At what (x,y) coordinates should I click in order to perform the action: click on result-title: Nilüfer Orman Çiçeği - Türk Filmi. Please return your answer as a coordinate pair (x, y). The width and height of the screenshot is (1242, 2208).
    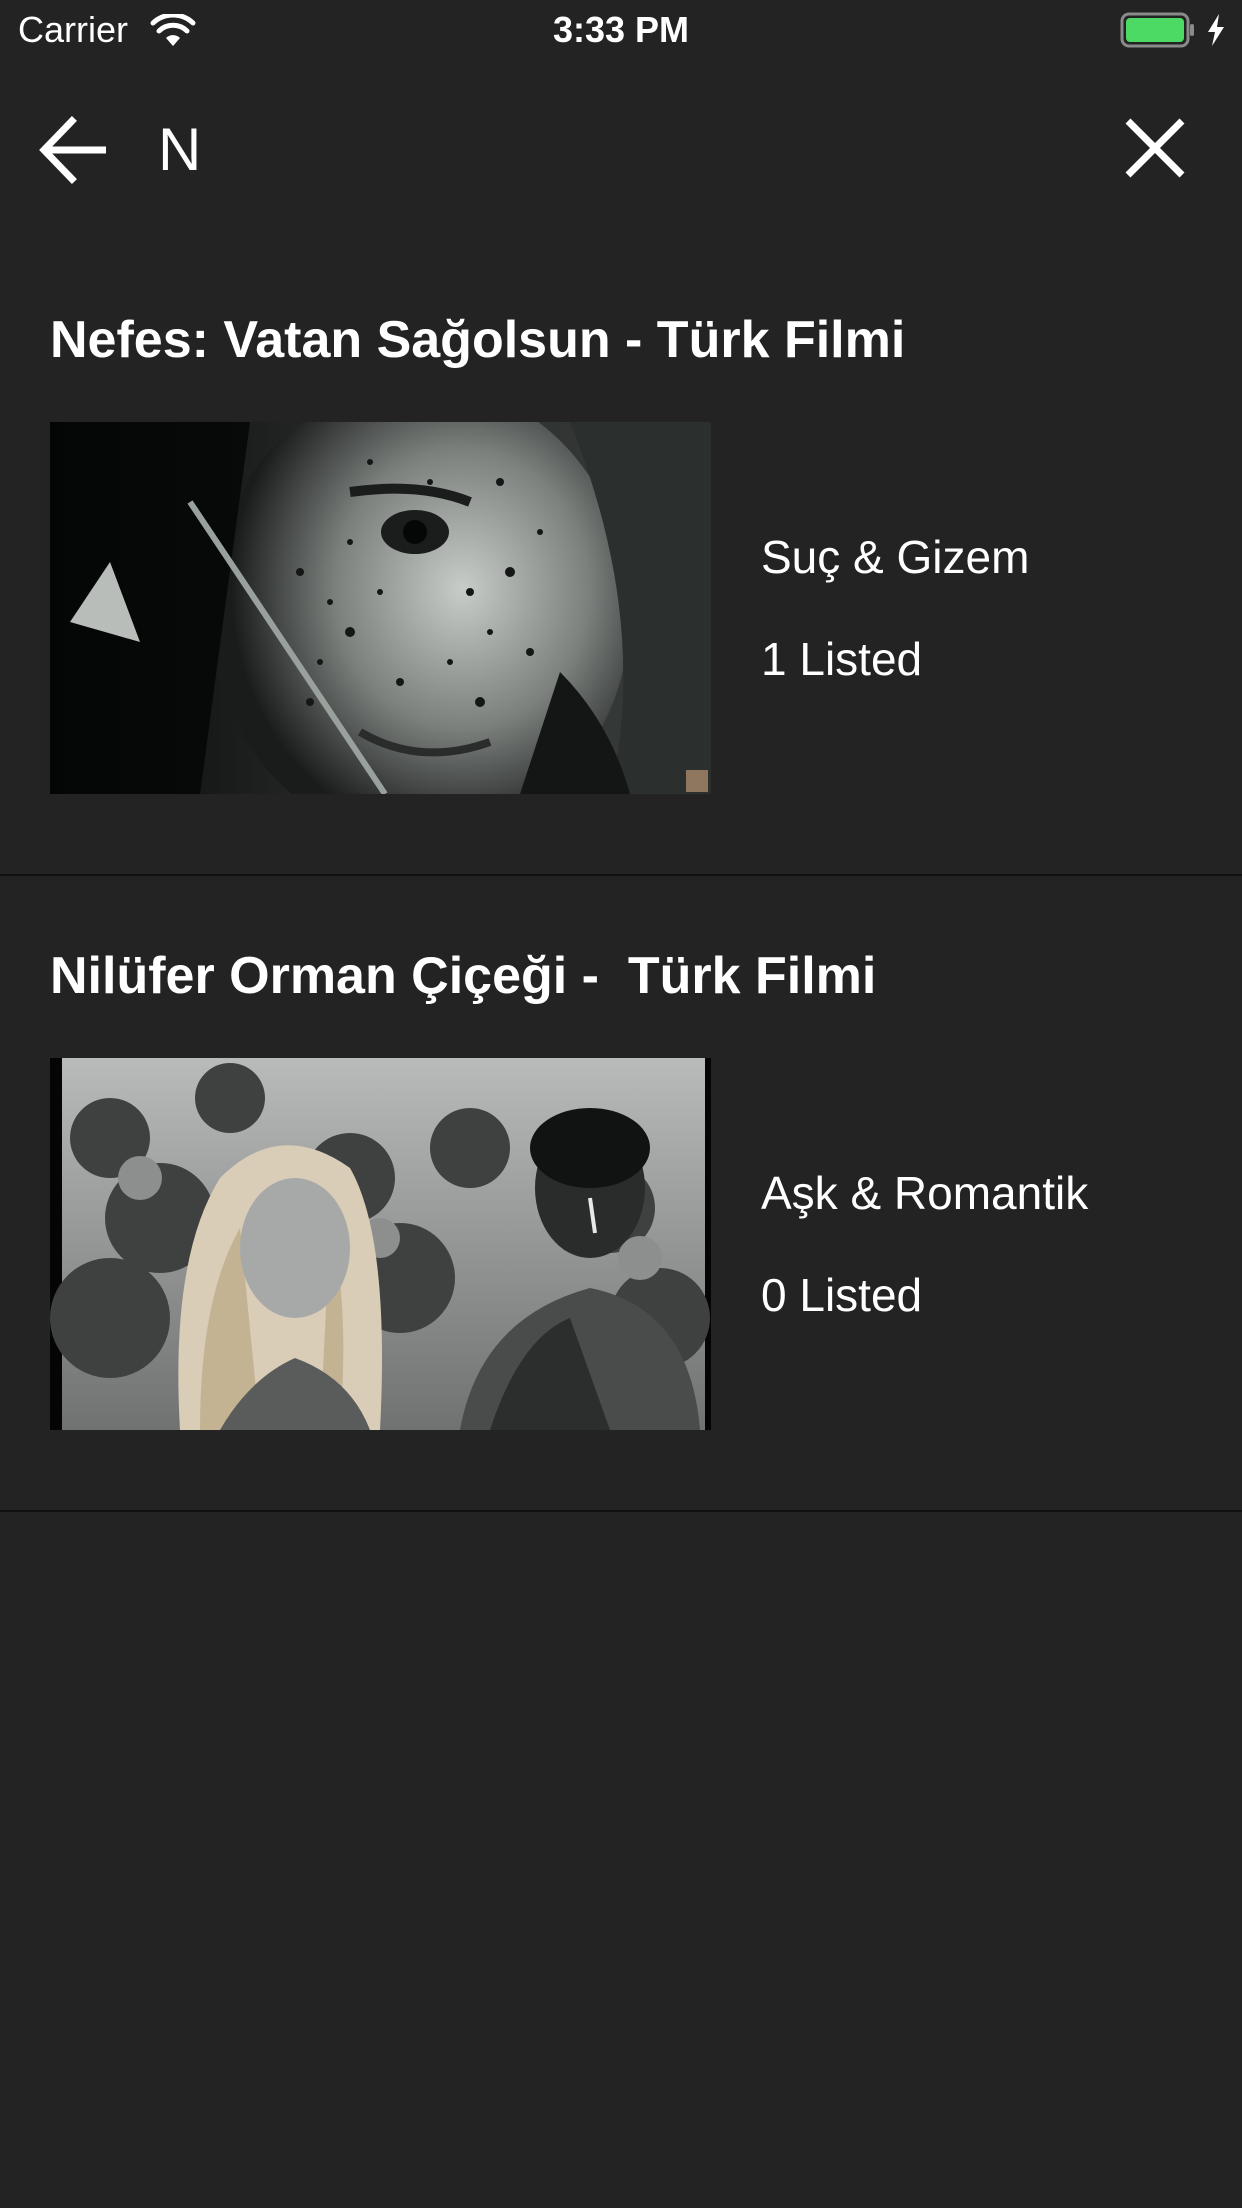
    Looking at the image, I should click on (463, 976).